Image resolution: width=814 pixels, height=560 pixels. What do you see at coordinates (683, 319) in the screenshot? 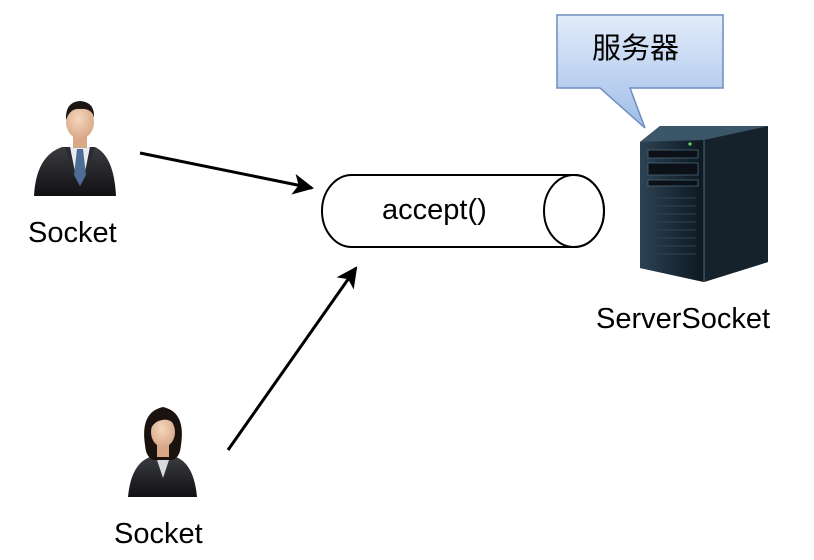
I see `server-label: ServerSocket` at bounding box center [683, 319].